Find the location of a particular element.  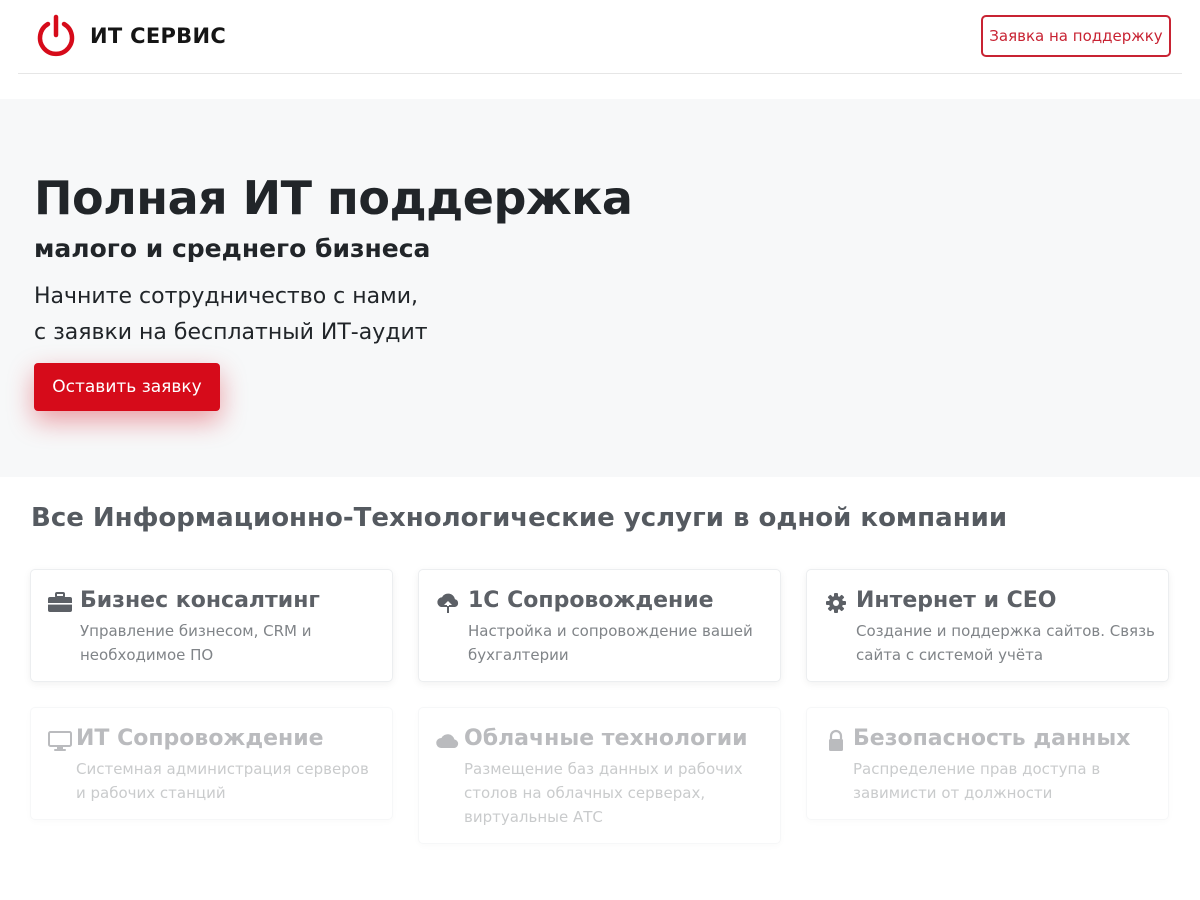

hero-text-line-1: Начните сотрудничество с нами, is located at coordinates (226, 296).